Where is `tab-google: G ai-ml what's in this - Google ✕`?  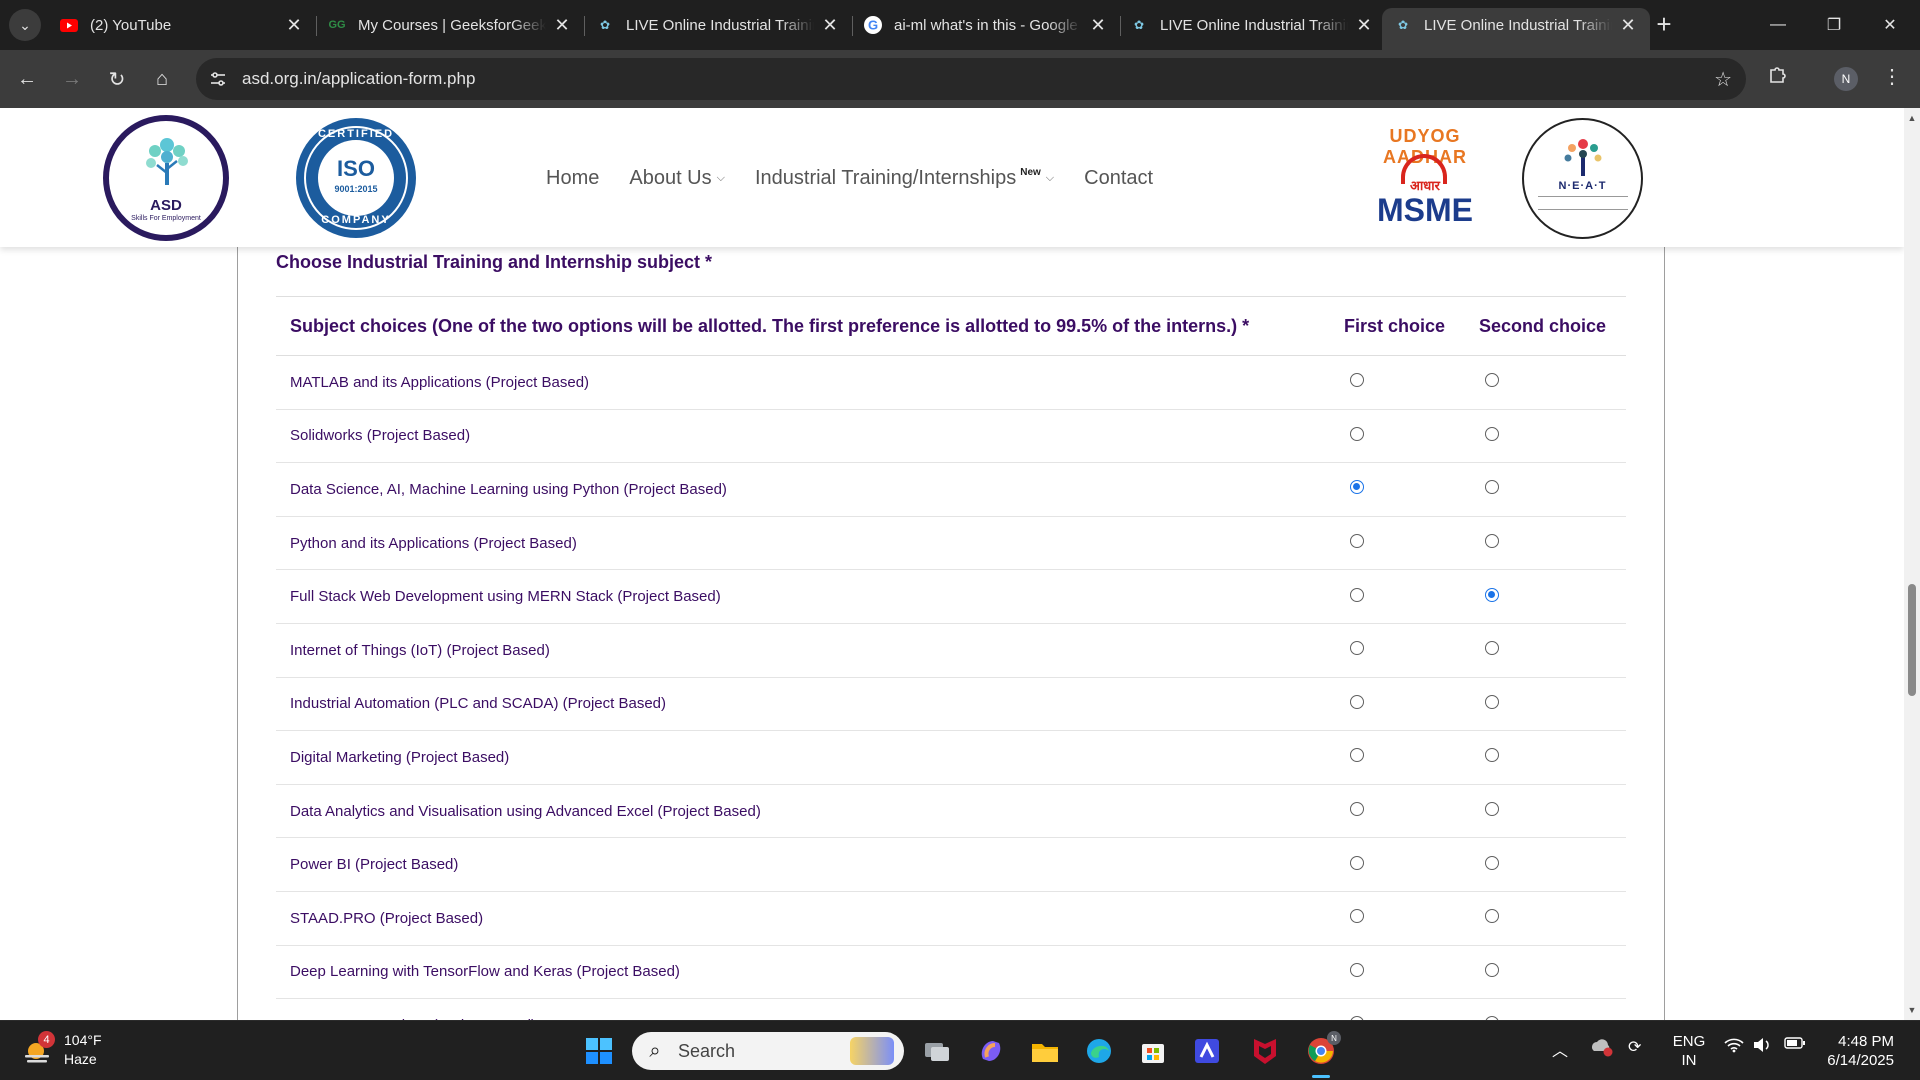
tab-google: G ai-ml what's in this - Google ✕ is located at coordinates (986, 25).